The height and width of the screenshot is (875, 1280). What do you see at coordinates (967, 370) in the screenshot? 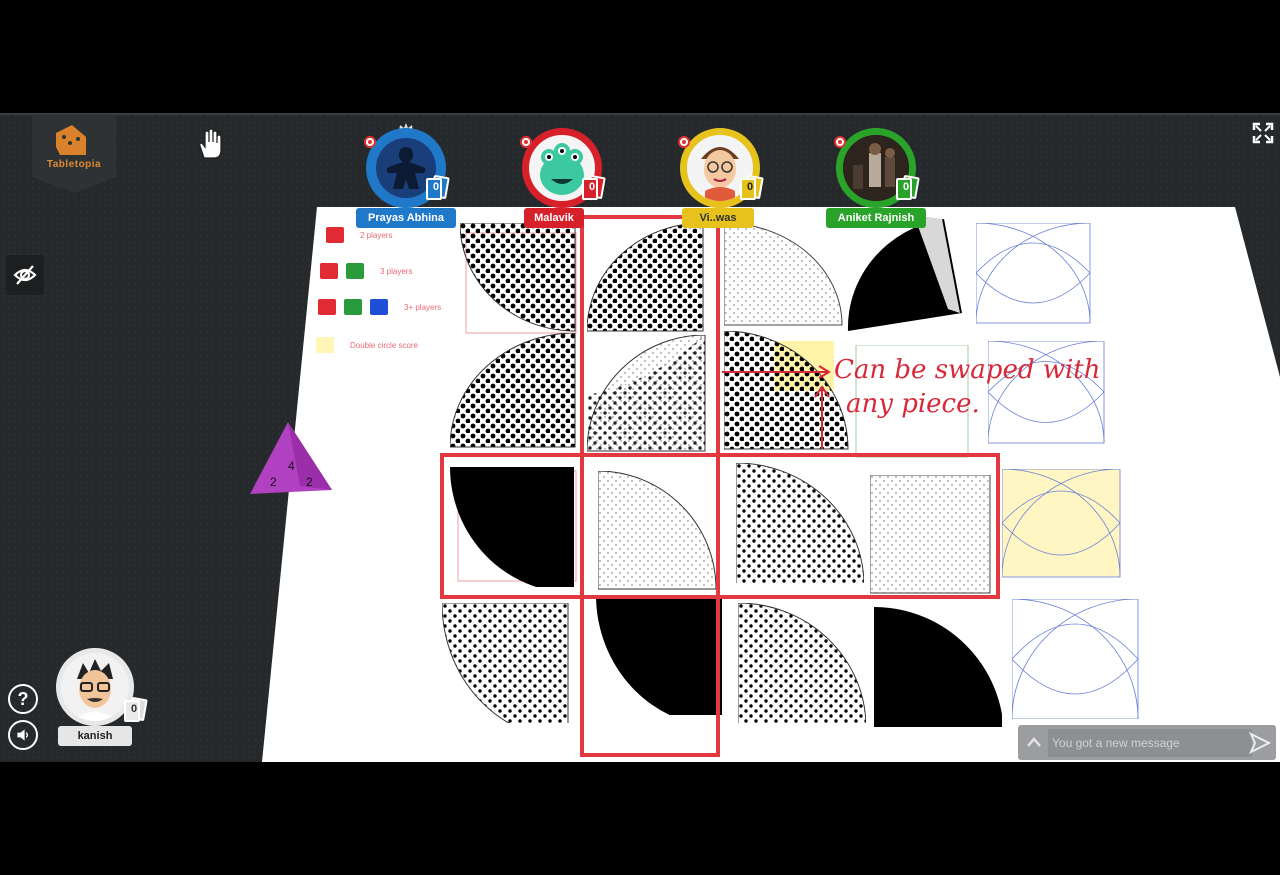
I see `annotation-line-1: Can be swaped with` at bounding box center [967, 370].